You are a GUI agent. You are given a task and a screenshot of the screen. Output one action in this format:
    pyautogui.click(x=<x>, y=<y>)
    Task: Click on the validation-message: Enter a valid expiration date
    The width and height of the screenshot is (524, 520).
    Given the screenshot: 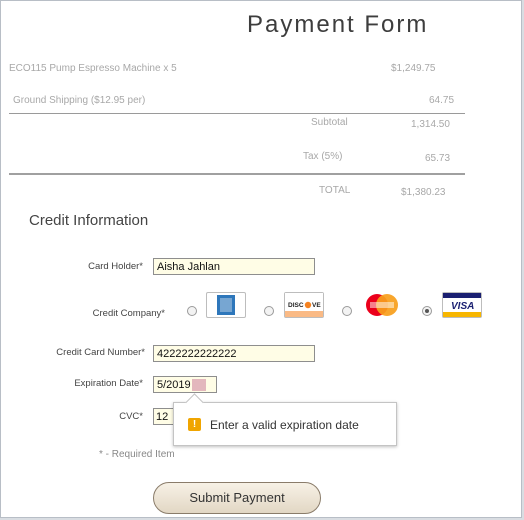 What is the action you would take?
    pyautogui.click(x=284, y=425)
    